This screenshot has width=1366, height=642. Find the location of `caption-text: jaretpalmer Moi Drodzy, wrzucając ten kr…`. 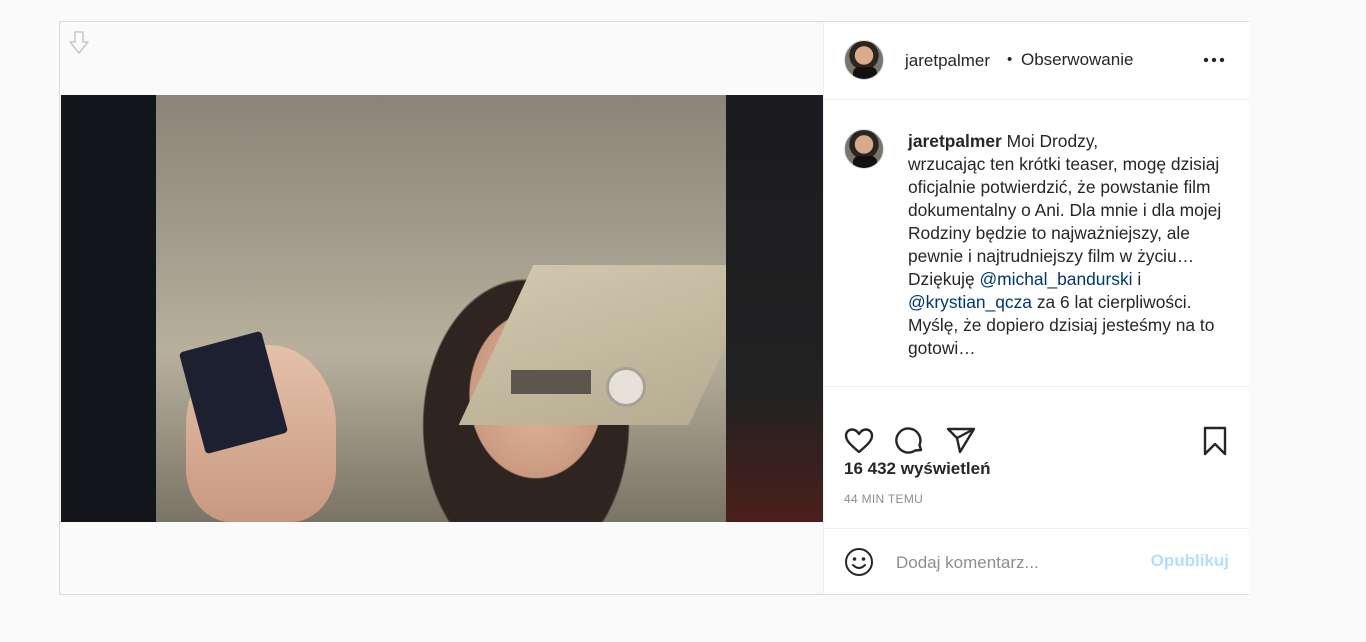

caption-text: jaretpalmer Moi Drodzy, wrzucając ten kr… is located at coordinates (1070, 245).